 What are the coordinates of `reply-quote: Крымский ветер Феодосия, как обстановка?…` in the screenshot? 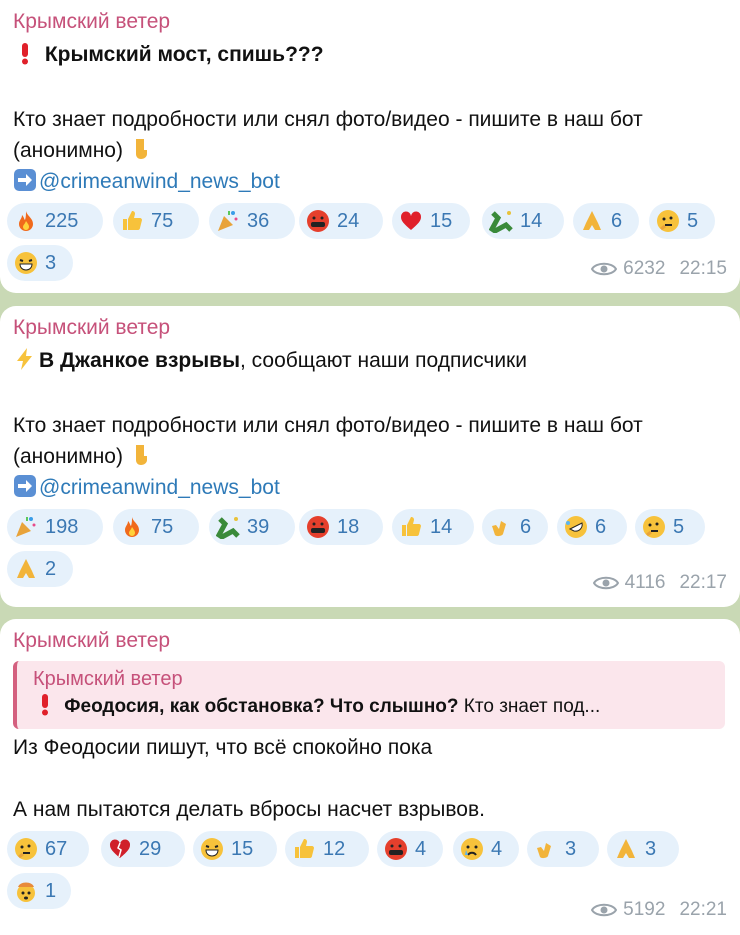 It's located at (369, 695).